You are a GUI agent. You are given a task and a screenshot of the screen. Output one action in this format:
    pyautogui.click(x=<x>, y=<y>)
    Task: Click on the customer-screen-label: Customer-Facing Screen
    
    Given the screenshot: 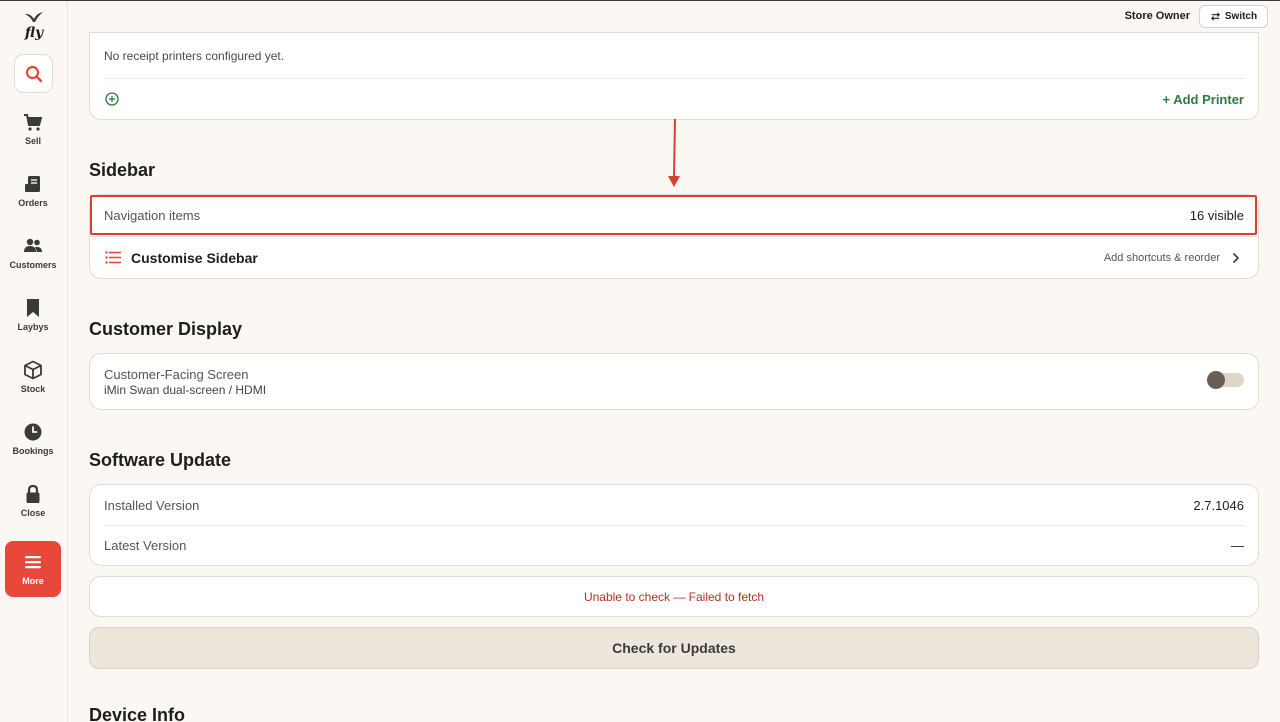 What is the action you would take?
    pyautogui.click(x=176, y=374)
    